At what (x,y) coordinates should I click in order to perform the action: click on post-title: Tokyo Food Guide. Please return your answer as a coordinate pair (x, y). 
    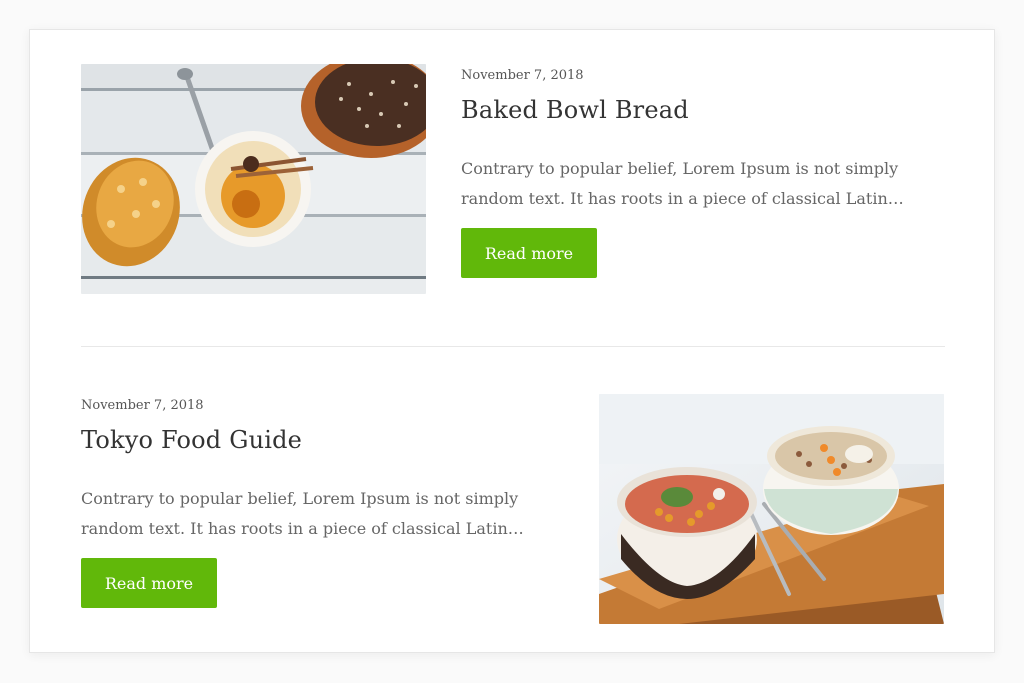
    Looking at the image, I should click on (191, 440).